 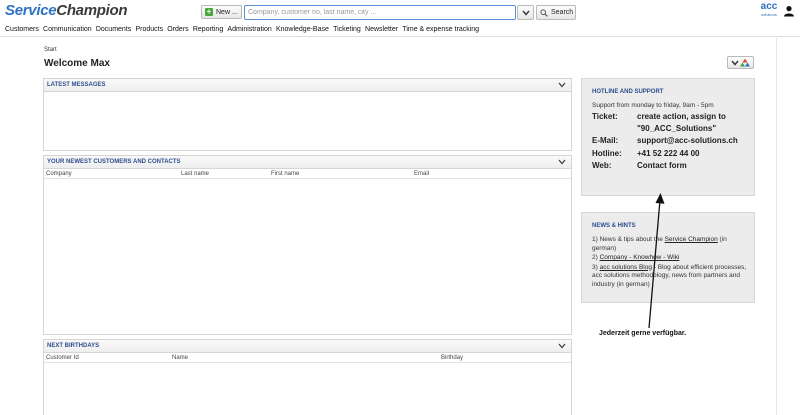 I want to click on panel-header: NEXT BIRTHDAYS, so click(x=307, y=346).